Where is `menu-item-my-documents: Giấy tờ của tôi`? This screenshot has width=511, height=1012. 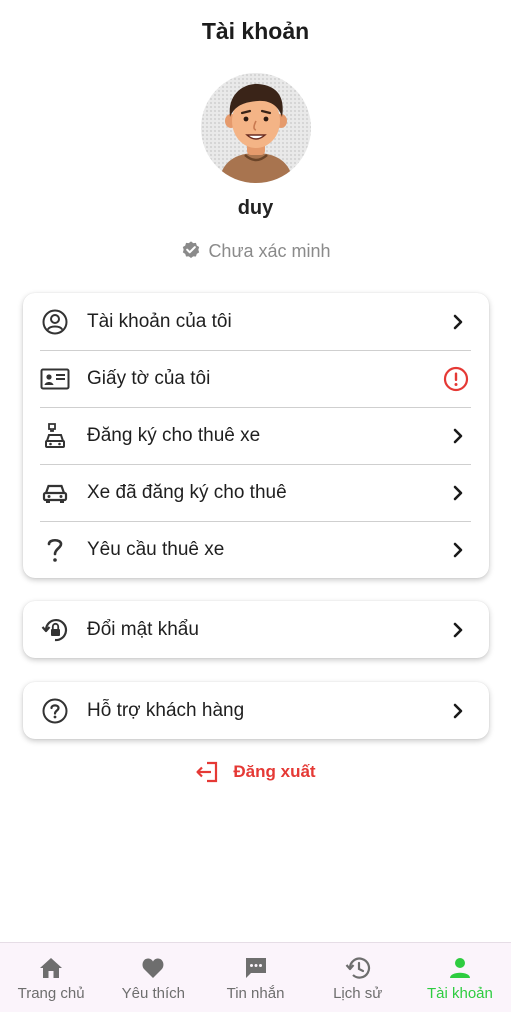 menu-item-my-documents: Giấy tờ của tôi is located at coordinates (256, 378).